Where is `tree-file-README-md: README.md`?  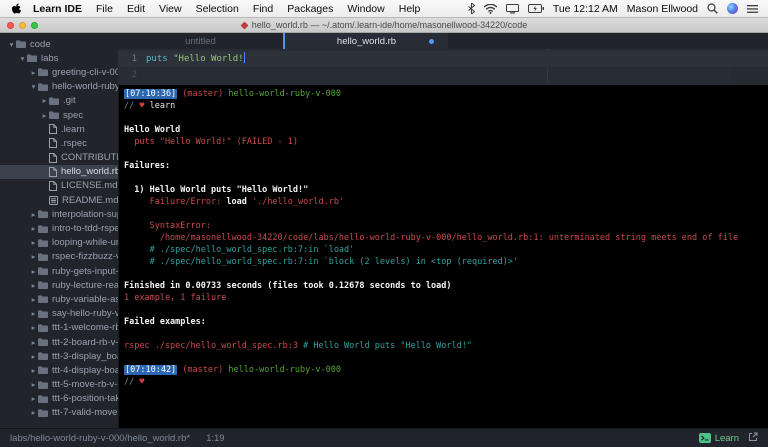 tree-file-README-md: README.md is located at coordinates (59, 200).